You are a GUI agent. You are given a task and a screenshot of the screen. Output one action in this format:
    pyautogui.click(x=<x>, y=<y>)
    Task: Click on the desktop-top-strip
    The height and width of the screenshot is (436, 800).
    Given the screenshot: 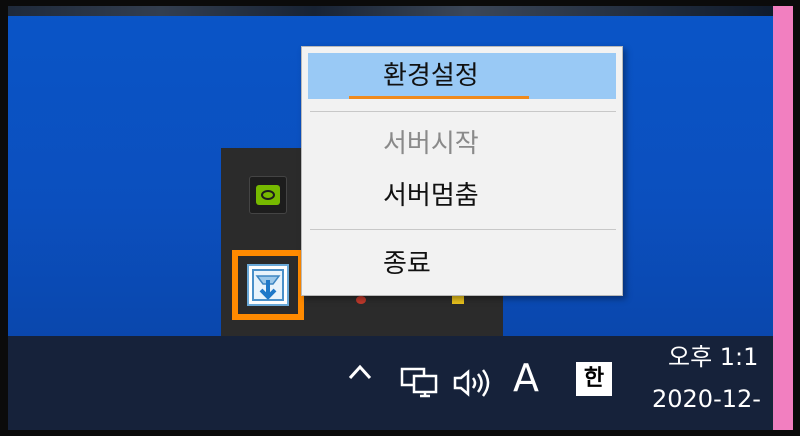 What is the action you would take?
    pyautogui.click(x=390, y=11)
    